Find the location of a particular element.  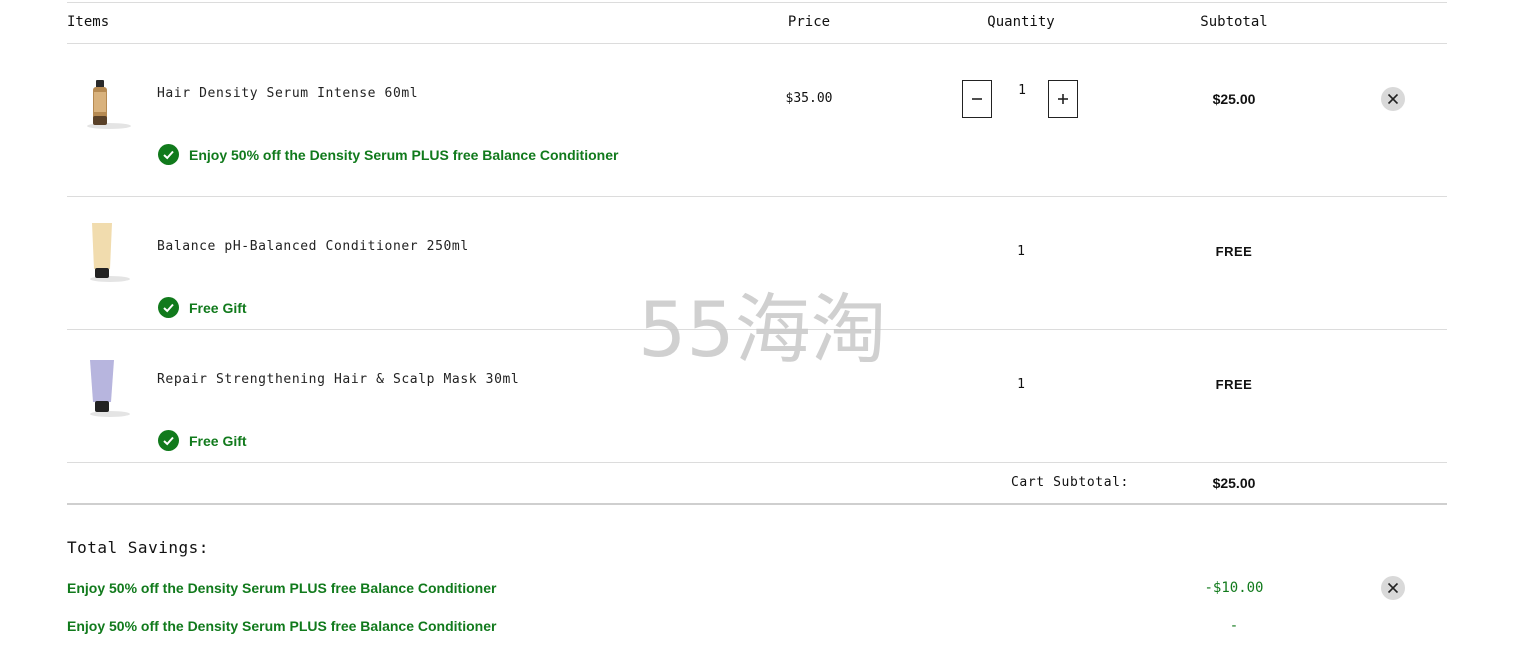

watermark-logo: 55海淘 is located at coordinates (763, 329).